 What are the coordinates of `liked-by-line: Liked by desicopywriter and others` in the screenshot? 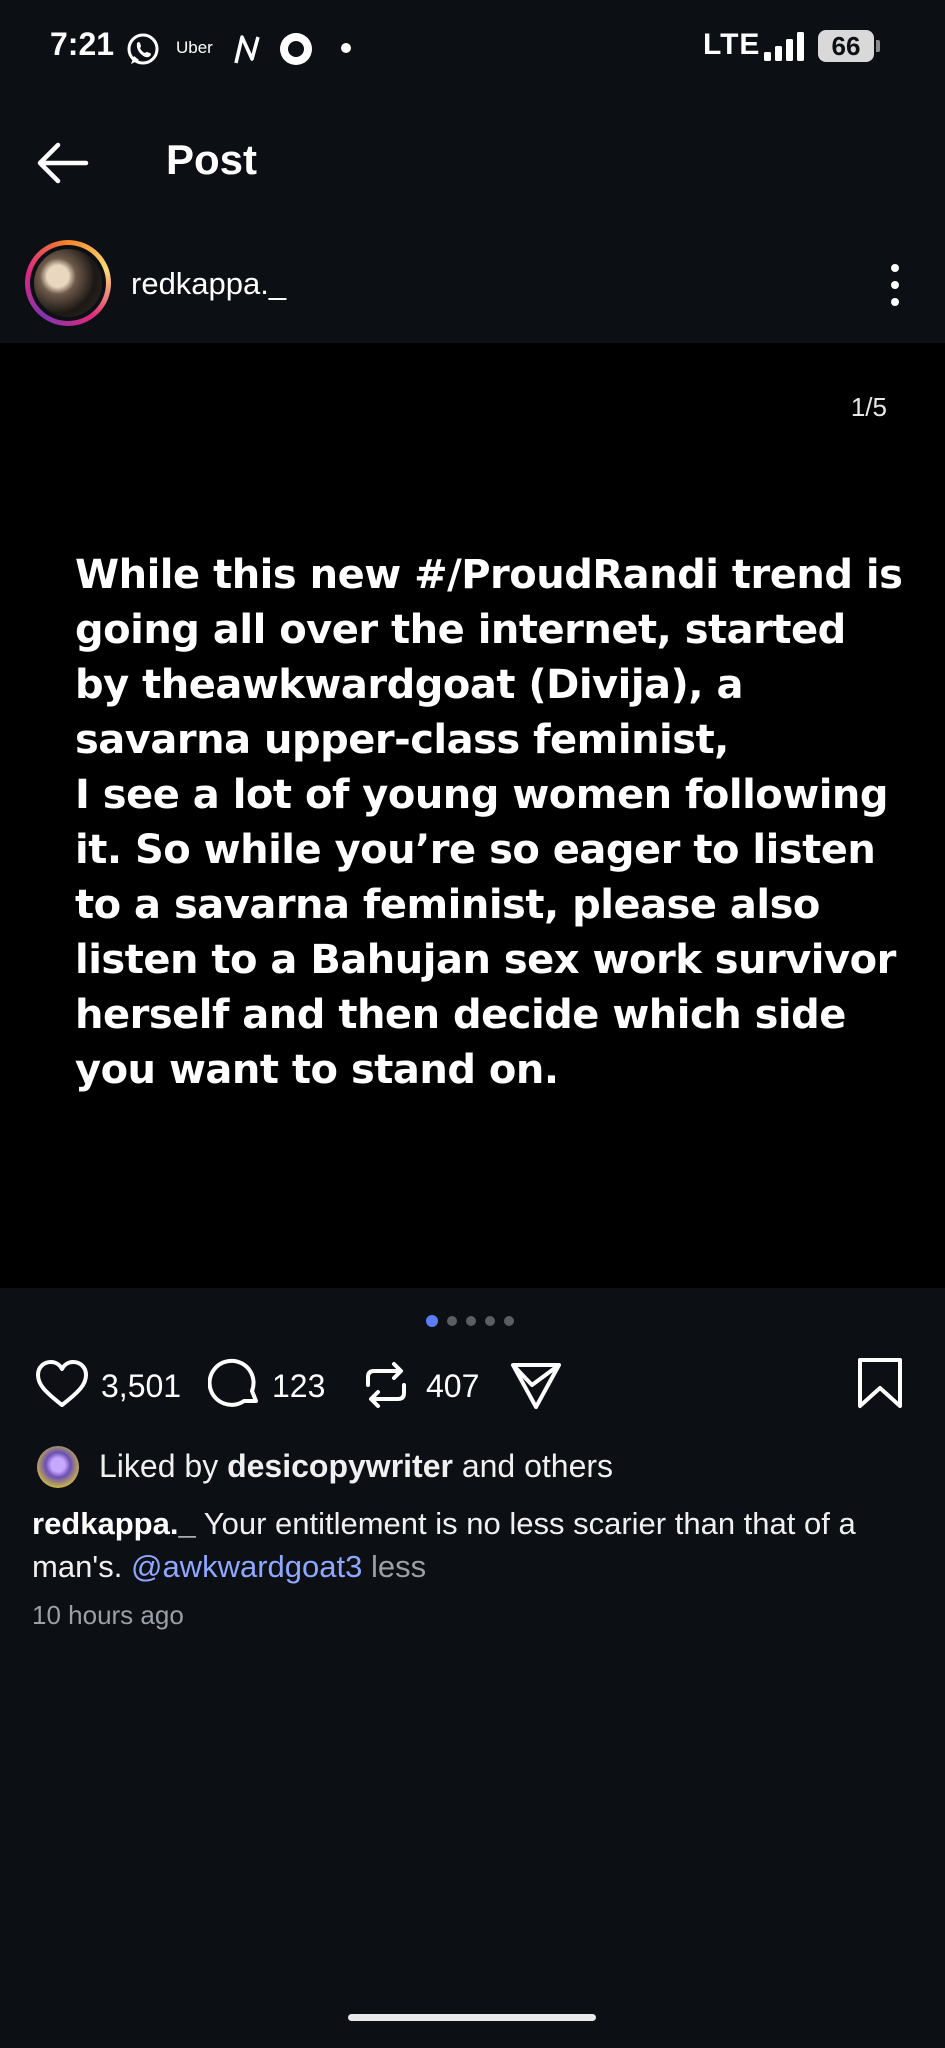 It's located at (356, 1466).